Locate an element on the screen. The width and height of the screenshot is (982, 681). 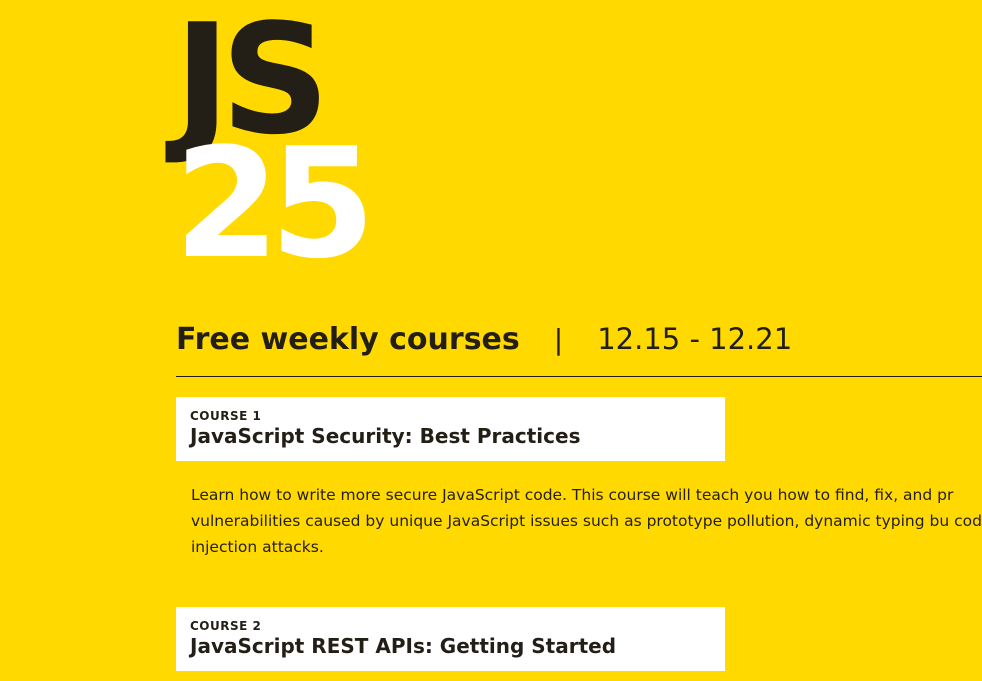
course-number-label: COURSE 1 is located at coordinates (226, 416).